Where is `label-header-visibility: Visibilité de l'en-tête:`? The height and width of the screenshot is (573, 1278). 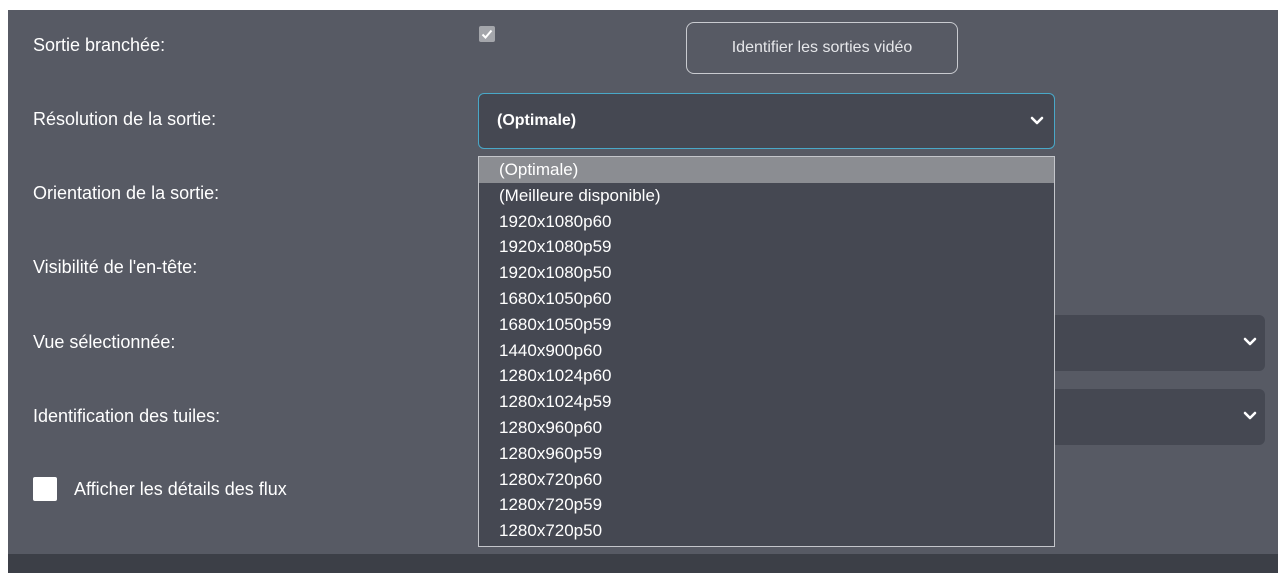
label-header-visibility: Visibilité de l'en-tête: is located at coordinates (115, 267).